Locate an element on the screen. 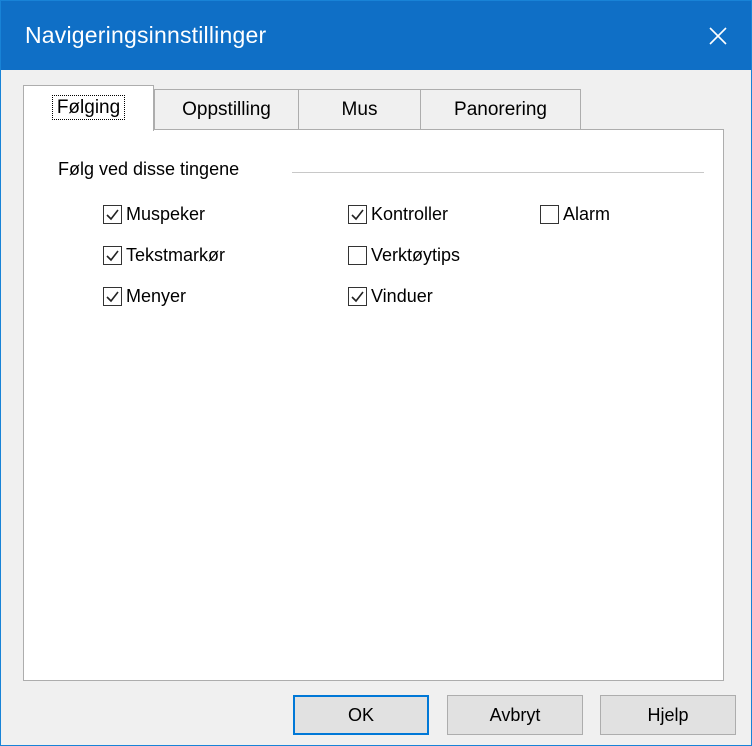 The width and height of the screenshot is (752, 746). checkbox-muspeker: Muspeker is located at coordinates (154, 214).